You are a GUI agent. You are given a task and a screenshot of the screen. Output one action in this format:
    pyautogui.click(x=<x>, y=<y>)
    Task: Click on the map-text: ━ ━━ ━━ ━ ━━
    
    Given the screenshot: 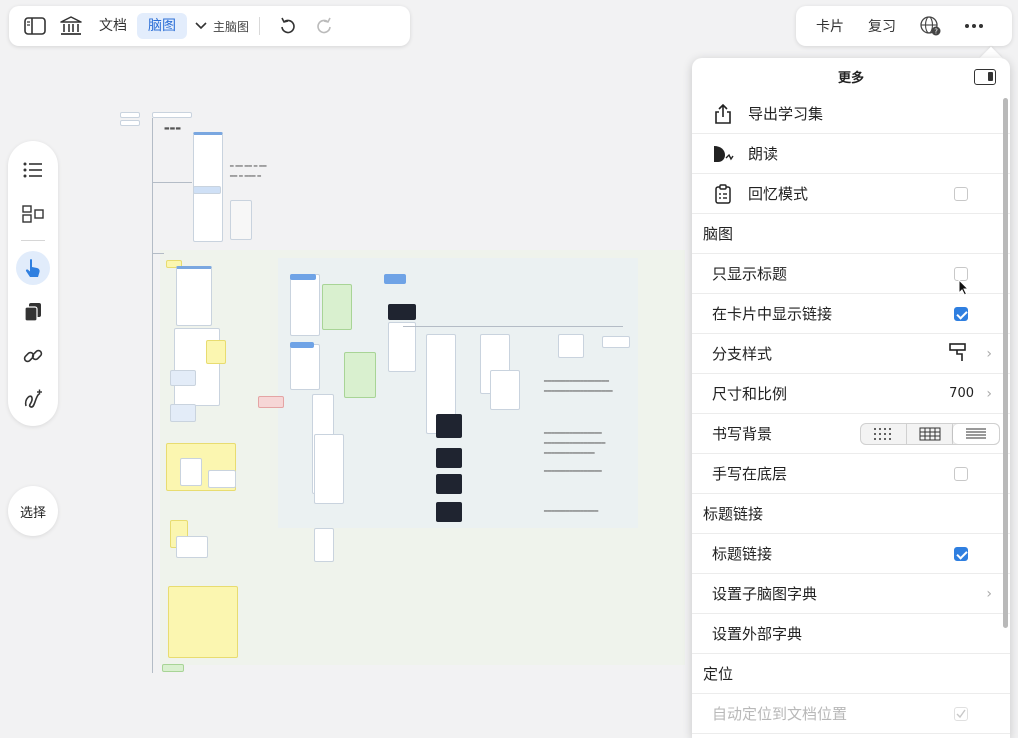 What is the action you would take?
    pyautogui.click(x=248, y=166)
    